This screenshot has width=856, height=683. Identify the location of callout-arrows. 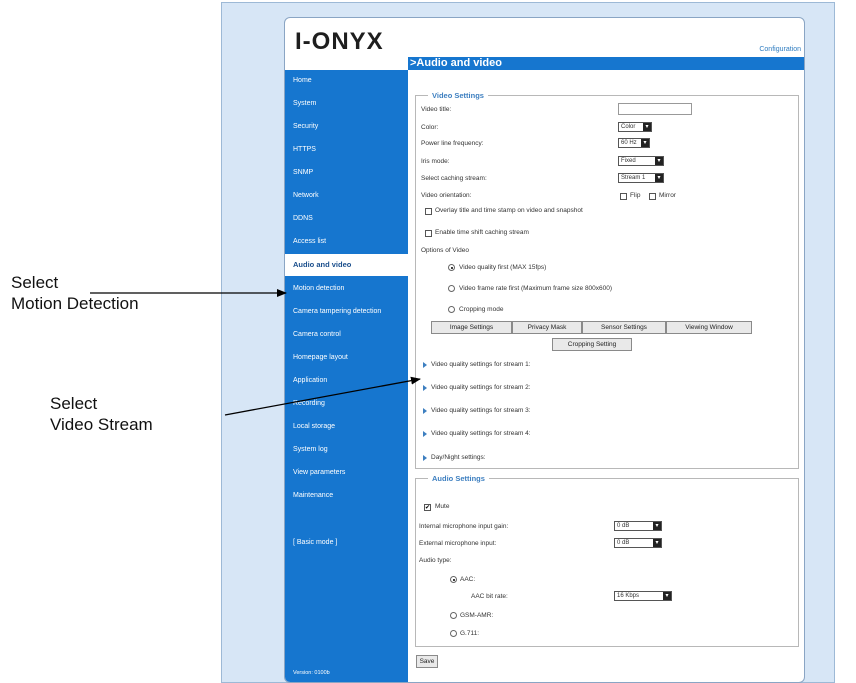
(255, 352).